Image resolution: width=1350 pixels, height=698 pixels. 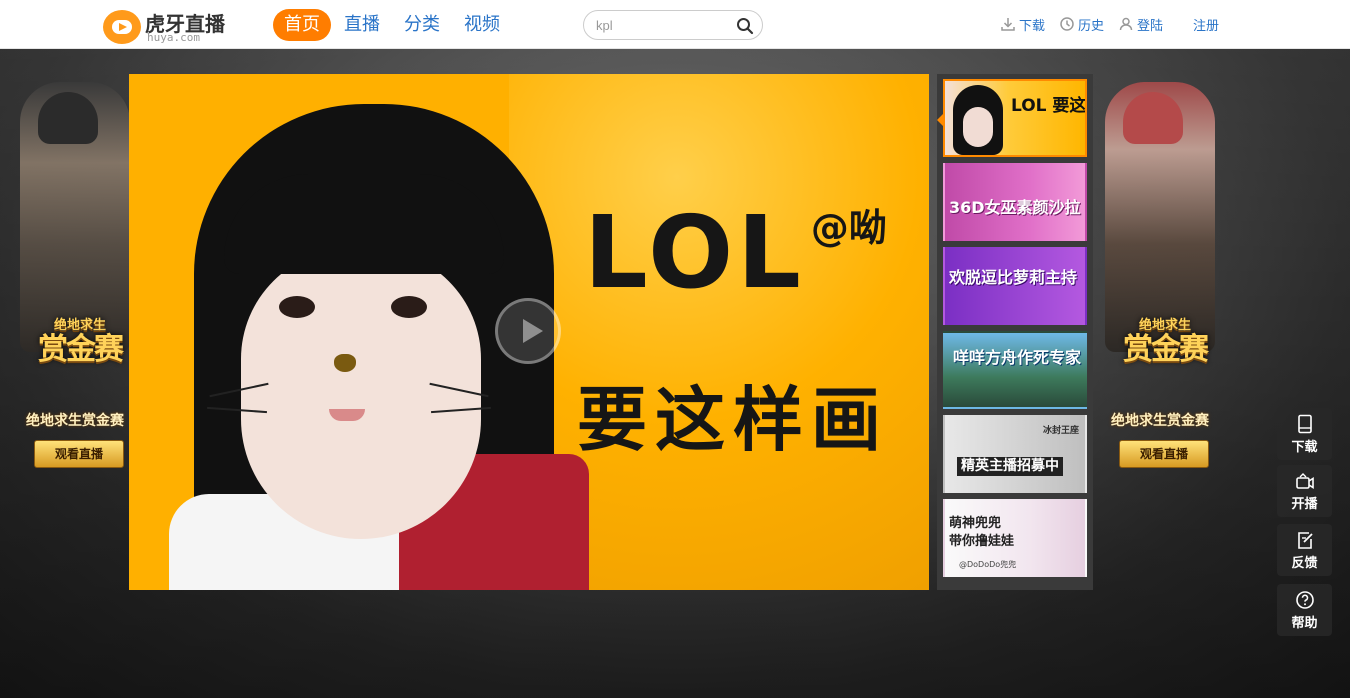 What do you see at coordinates (361, 394) in the screenshot?
I see `streamer-face` at bounding box center [361, 394].